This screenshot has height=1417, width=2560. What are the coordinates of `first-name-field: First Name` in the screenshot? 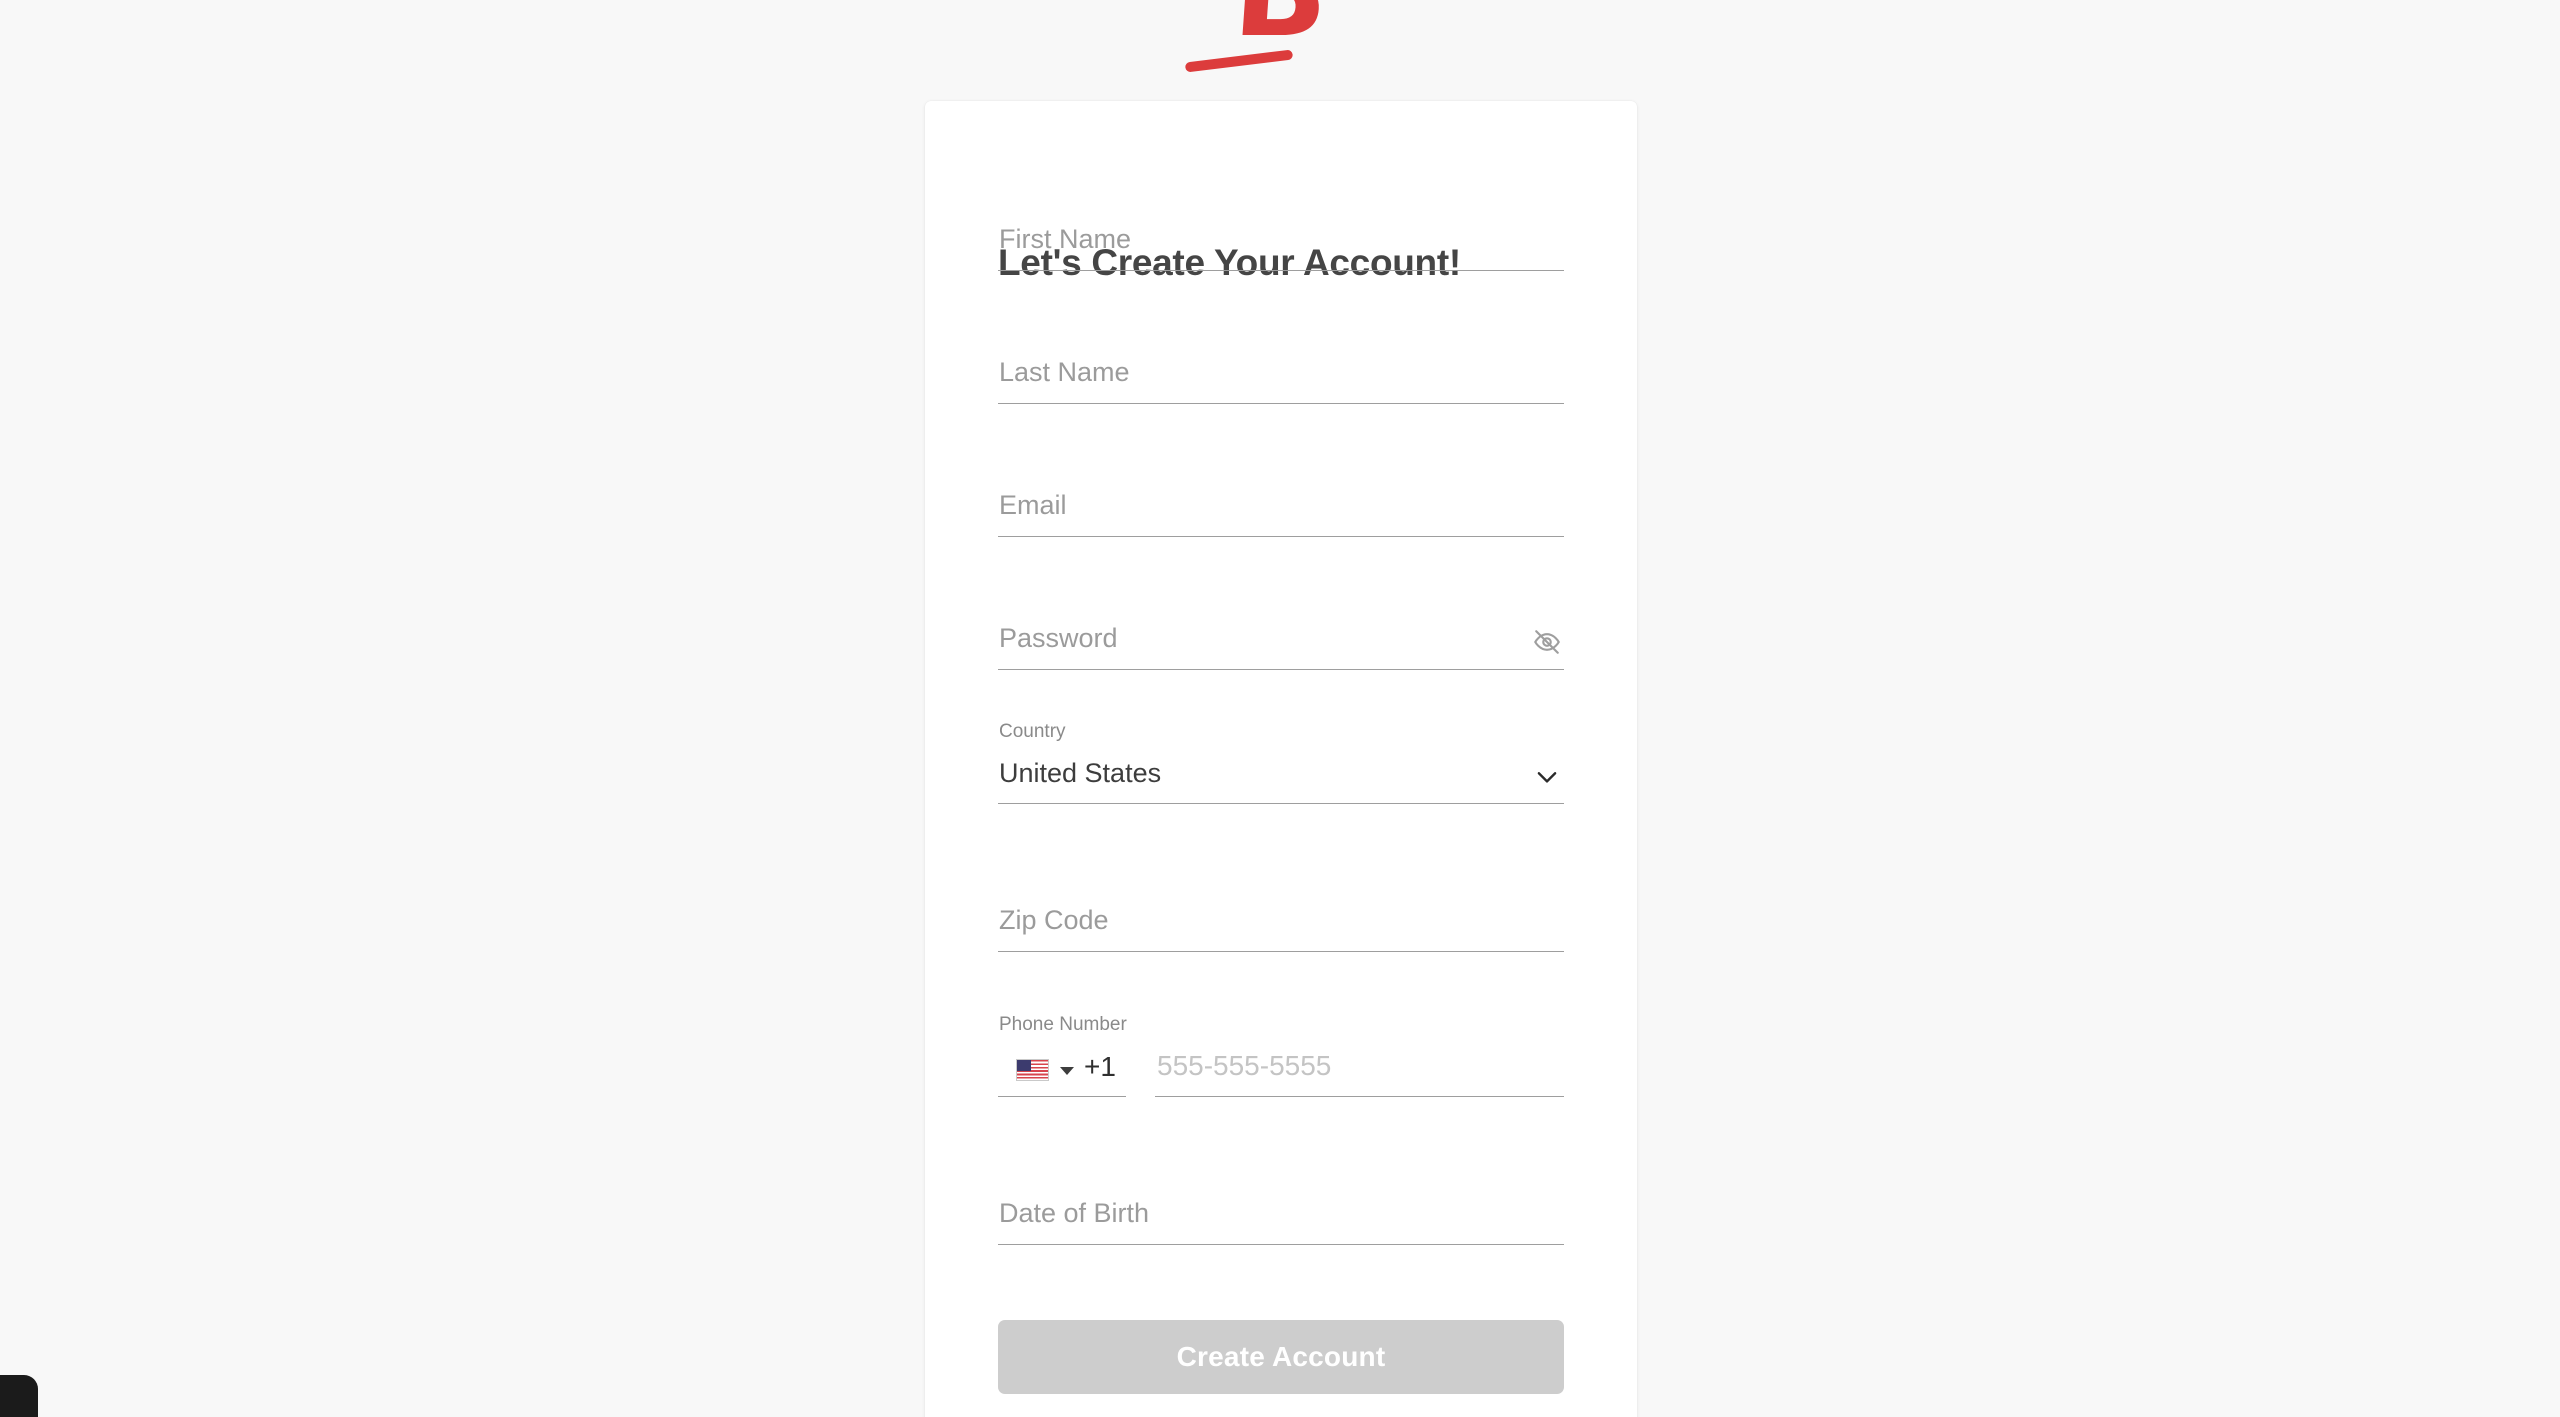 It's located at (1281, 243).